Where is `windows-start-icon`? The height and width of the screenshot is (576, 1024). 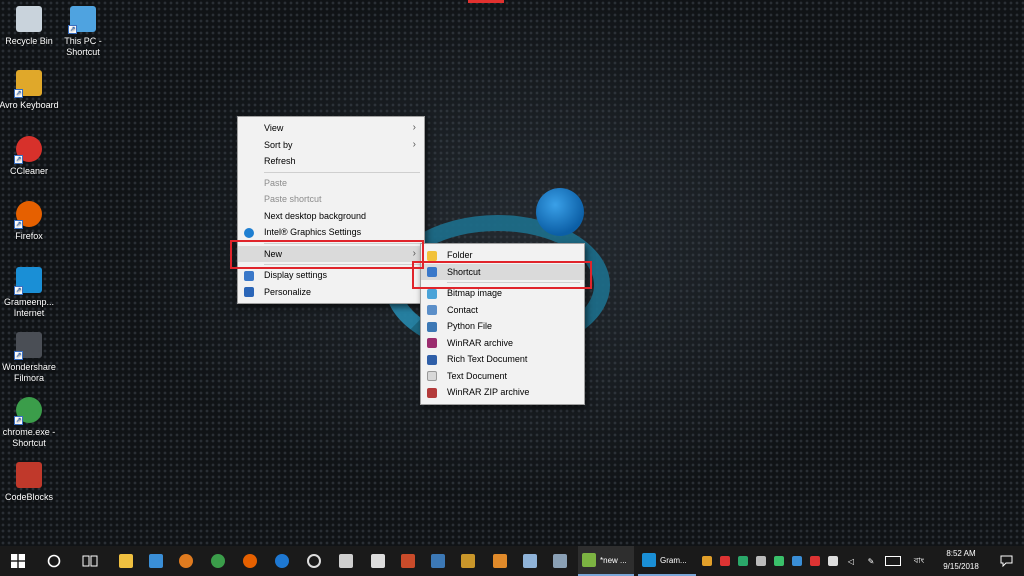
windows-start-icon is located at coordinates (18, 561).